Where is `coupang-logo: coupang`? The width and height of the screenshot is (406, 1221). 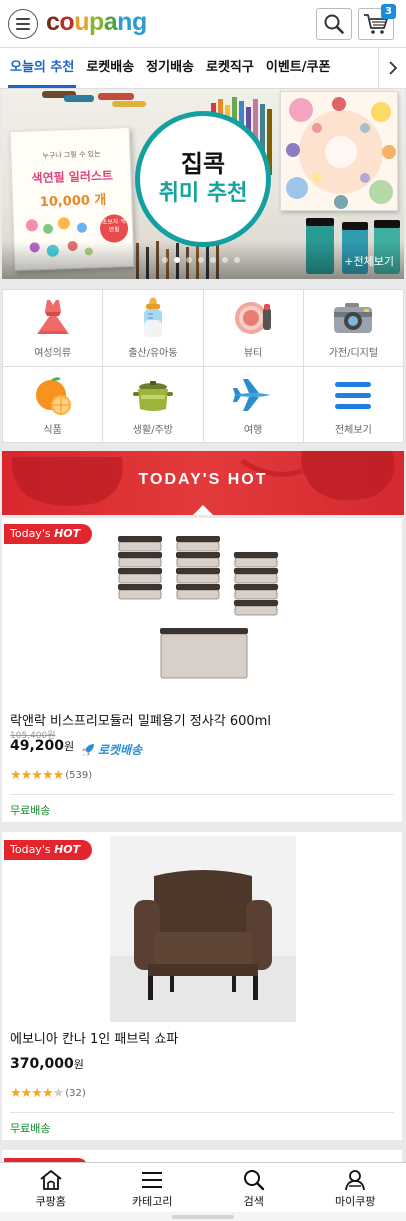 coupang-logo: coupang is located at coordinates (96, 22).